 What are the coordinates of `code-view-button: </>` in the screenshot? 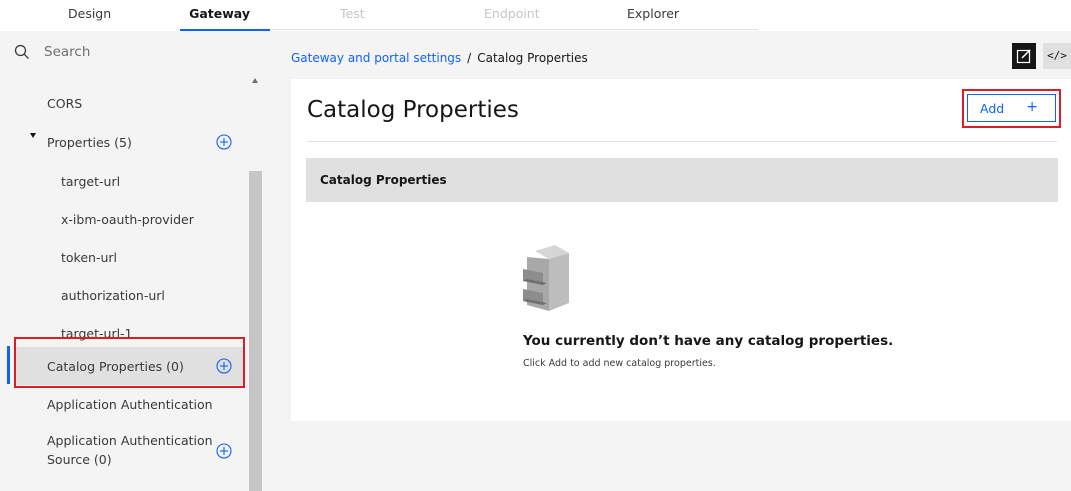 It's located at (1057, 56).